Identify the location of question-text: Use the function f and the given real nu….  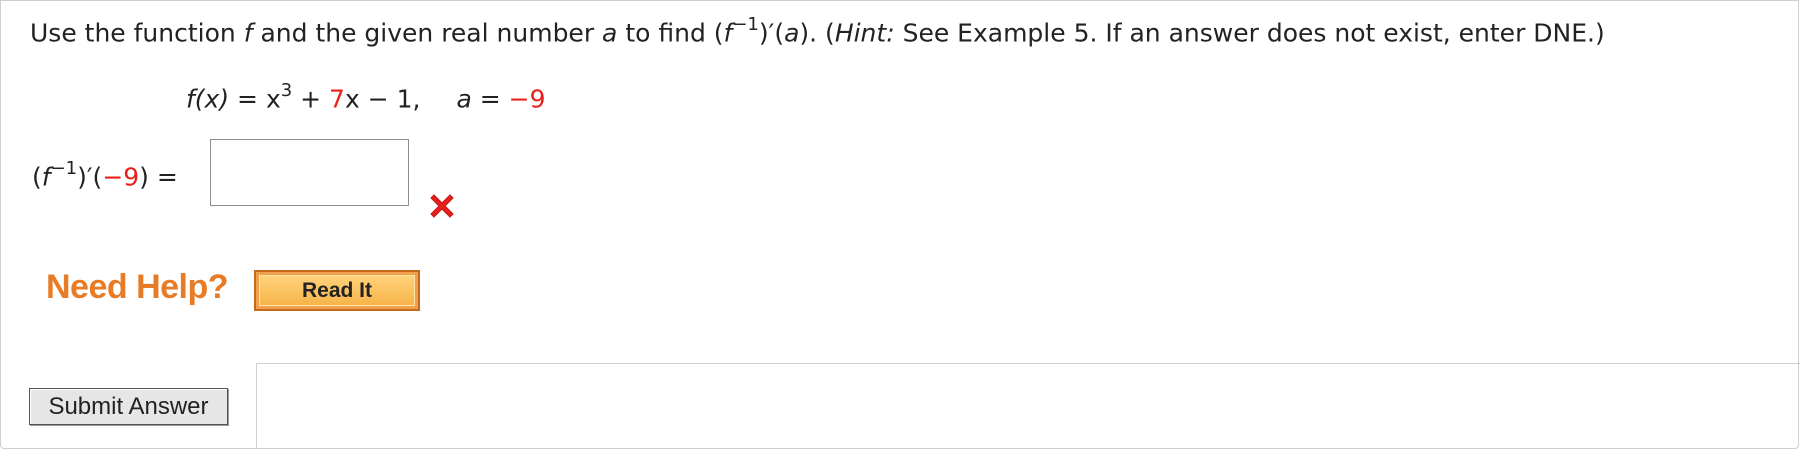
(817, 31).